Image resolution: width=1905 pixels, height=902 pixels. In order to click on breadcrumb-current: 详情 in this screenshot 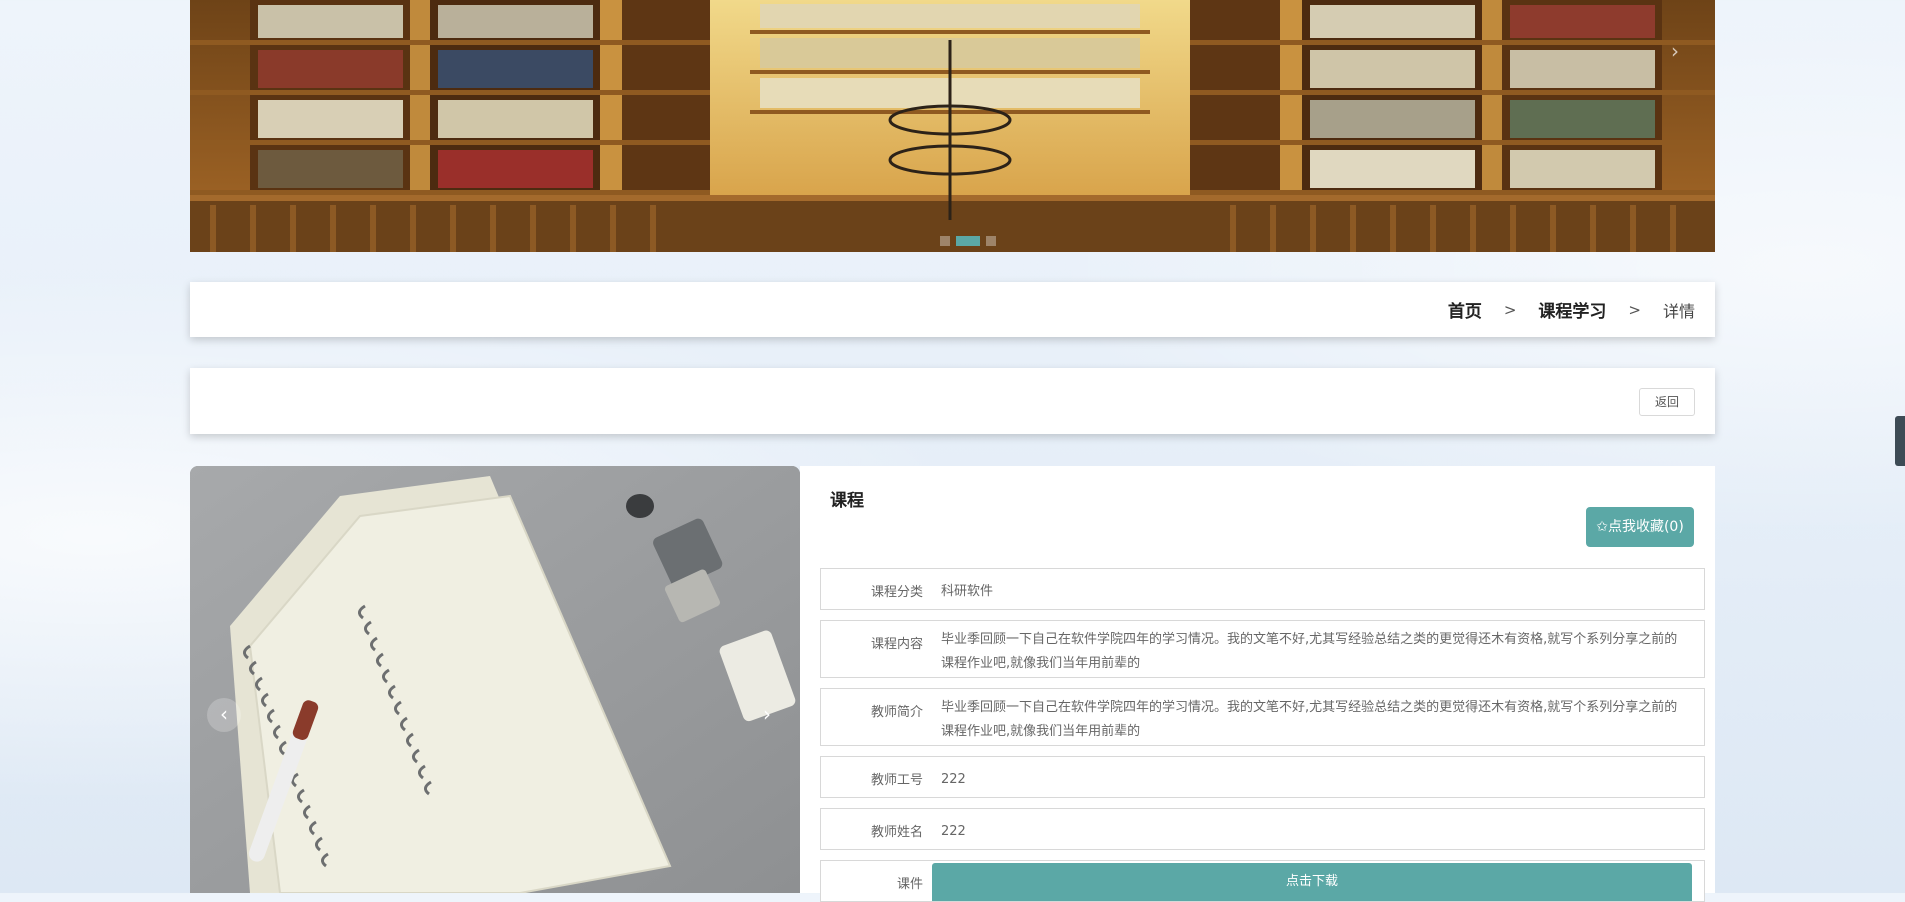, I will do `click(1678, 311)`.